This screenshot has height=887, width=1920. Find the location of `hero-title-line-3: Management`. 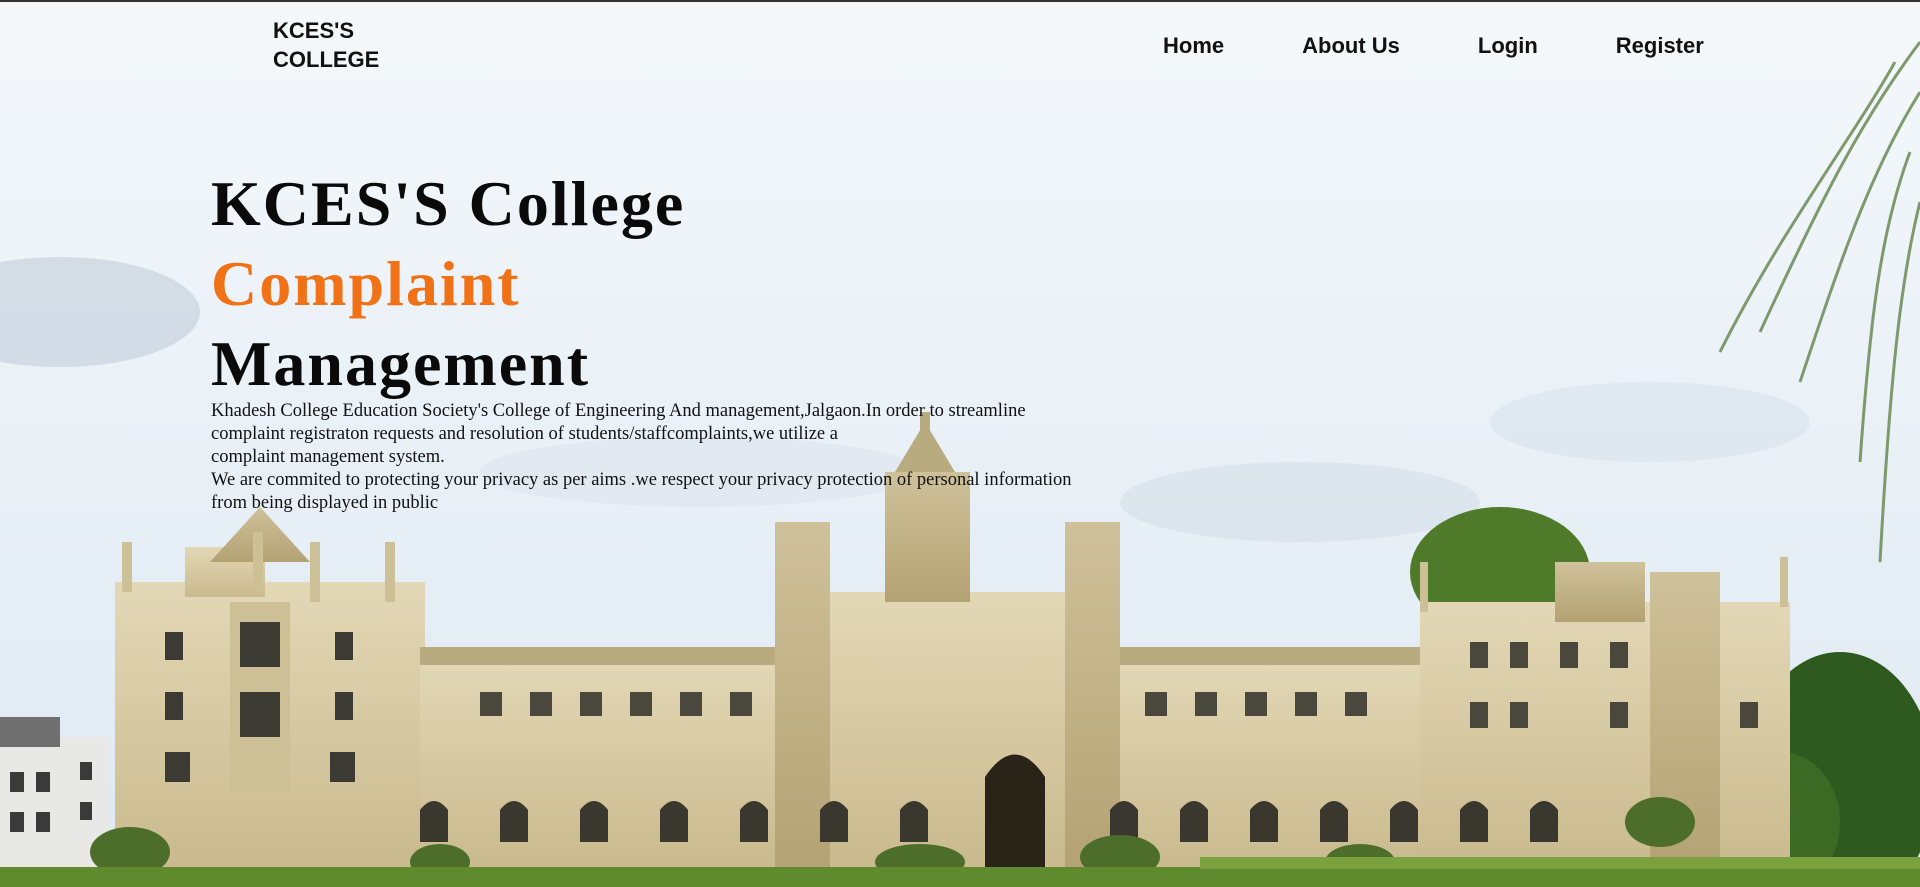

hero-title-line-3: Management is located at coordinates (401, 363).